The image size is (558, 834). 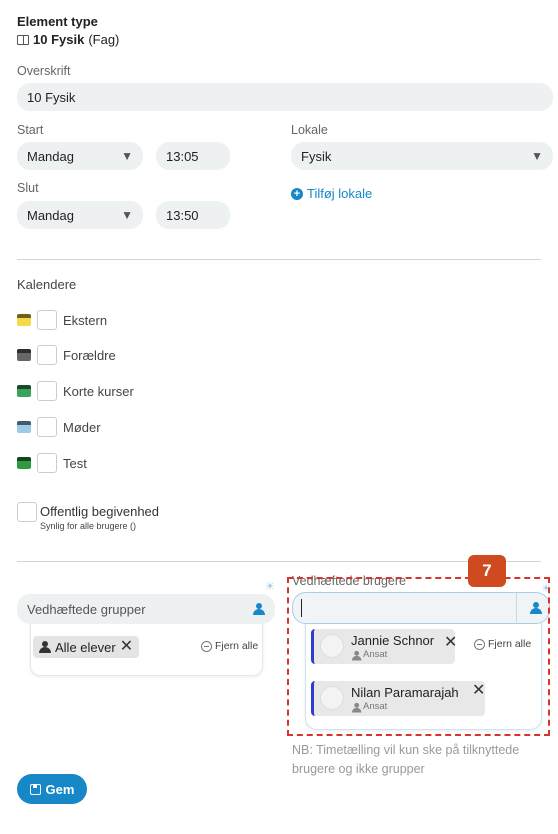 I want to click on calendar-checkbox-moeder, so click(x=47, y=427).